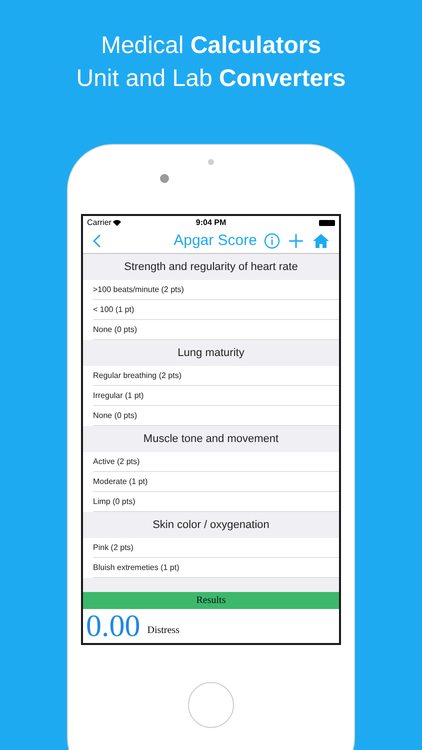 This screenshot has width=422, height=750. What do you see at coordinates (137, 376) in the screenshot?
I see `option-item: Regular breathing (2 pts)` at bounding box center [137, 376].